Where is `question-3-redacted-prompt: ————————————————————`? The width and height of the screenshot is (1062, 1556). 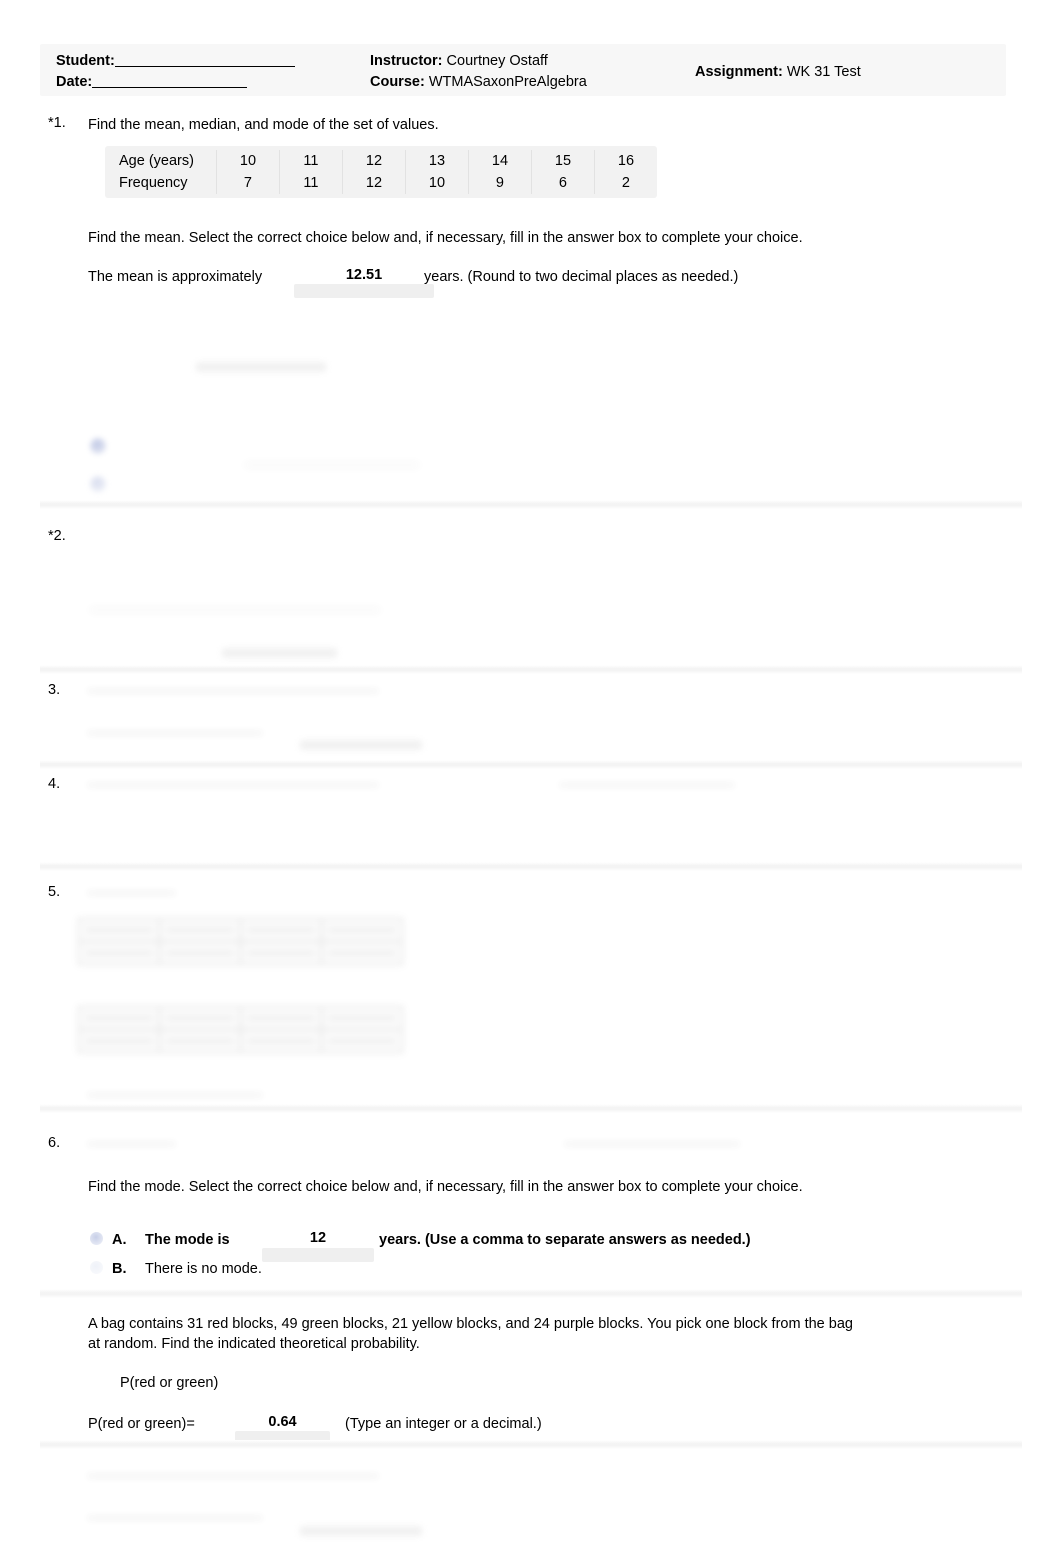 question-3-redacted-prompt: ———————————————————— is located at coordinates (233, 691).